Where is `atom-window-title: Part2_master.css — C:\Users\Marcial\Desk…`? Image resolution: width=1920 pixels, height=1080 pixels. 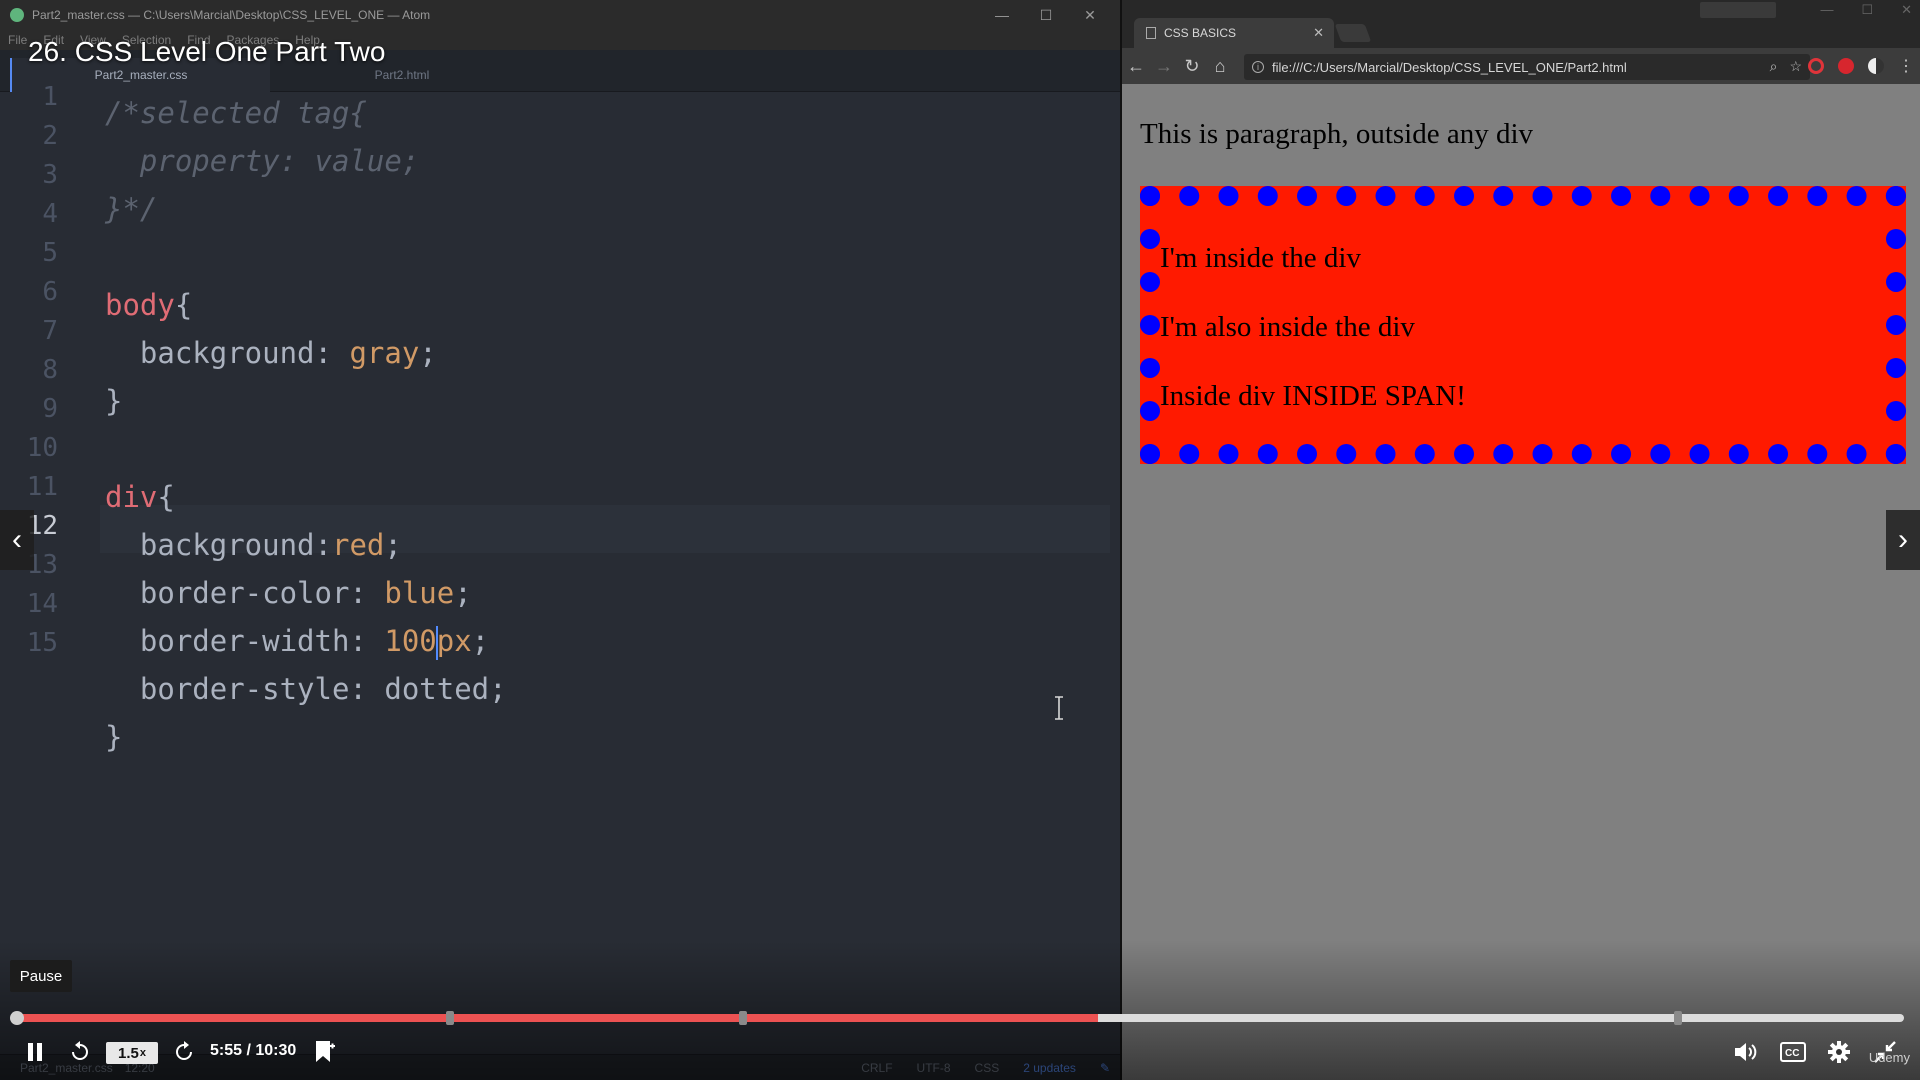
atom-window-title: Part2_master.css — C:\Users\Marcial\Desk… is located at coordinates (231, 15).